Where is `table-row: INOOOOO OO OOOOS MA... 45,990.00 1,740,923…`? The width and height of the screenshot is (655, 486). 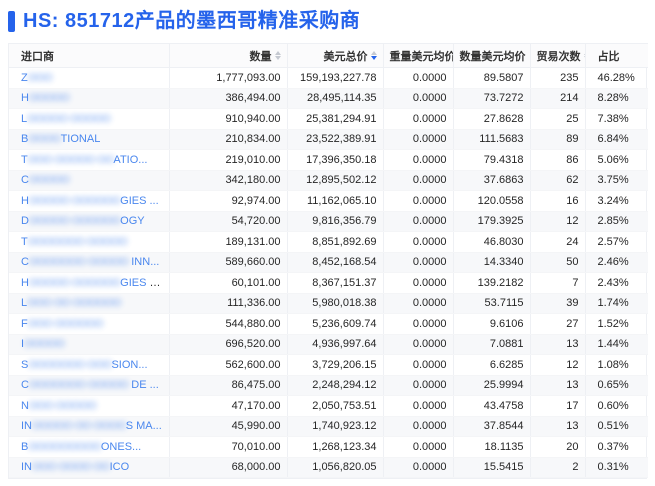
table-row: INOOOOO OO OOOOS MA... 45,990.00 1,740,923… is located at coordinates (328, 426).